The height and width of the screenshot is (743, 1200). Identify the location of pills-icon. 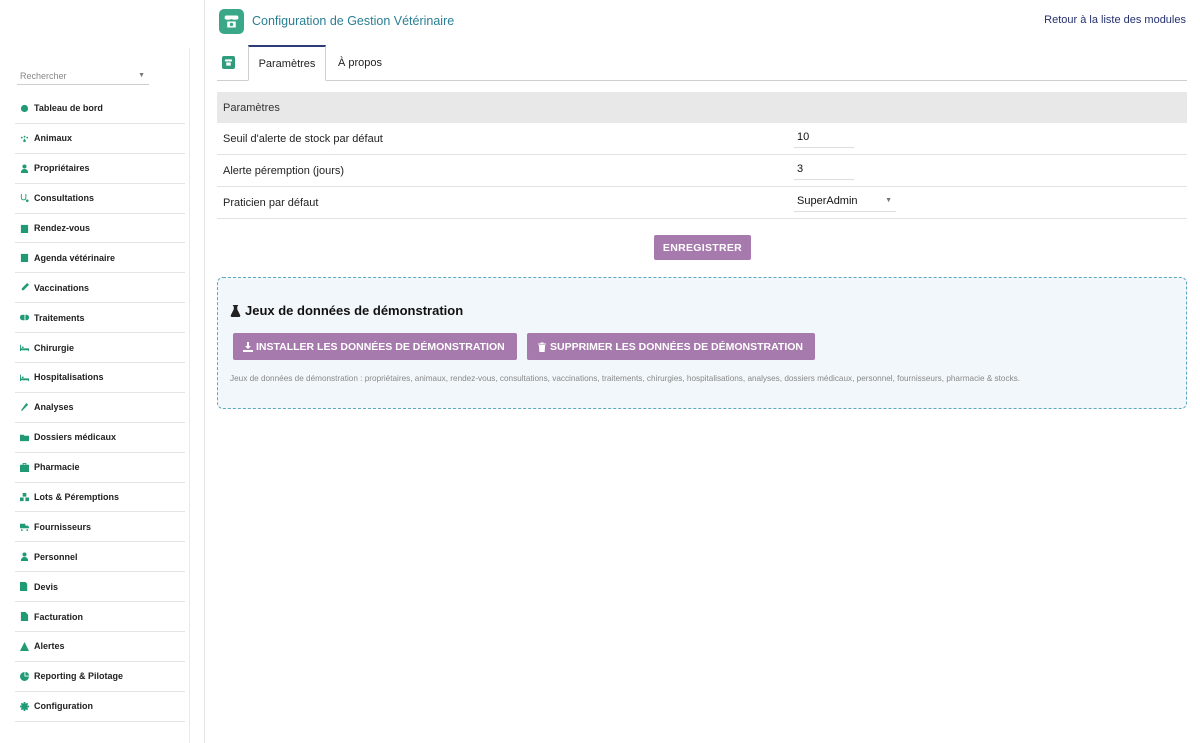
(24, 317).